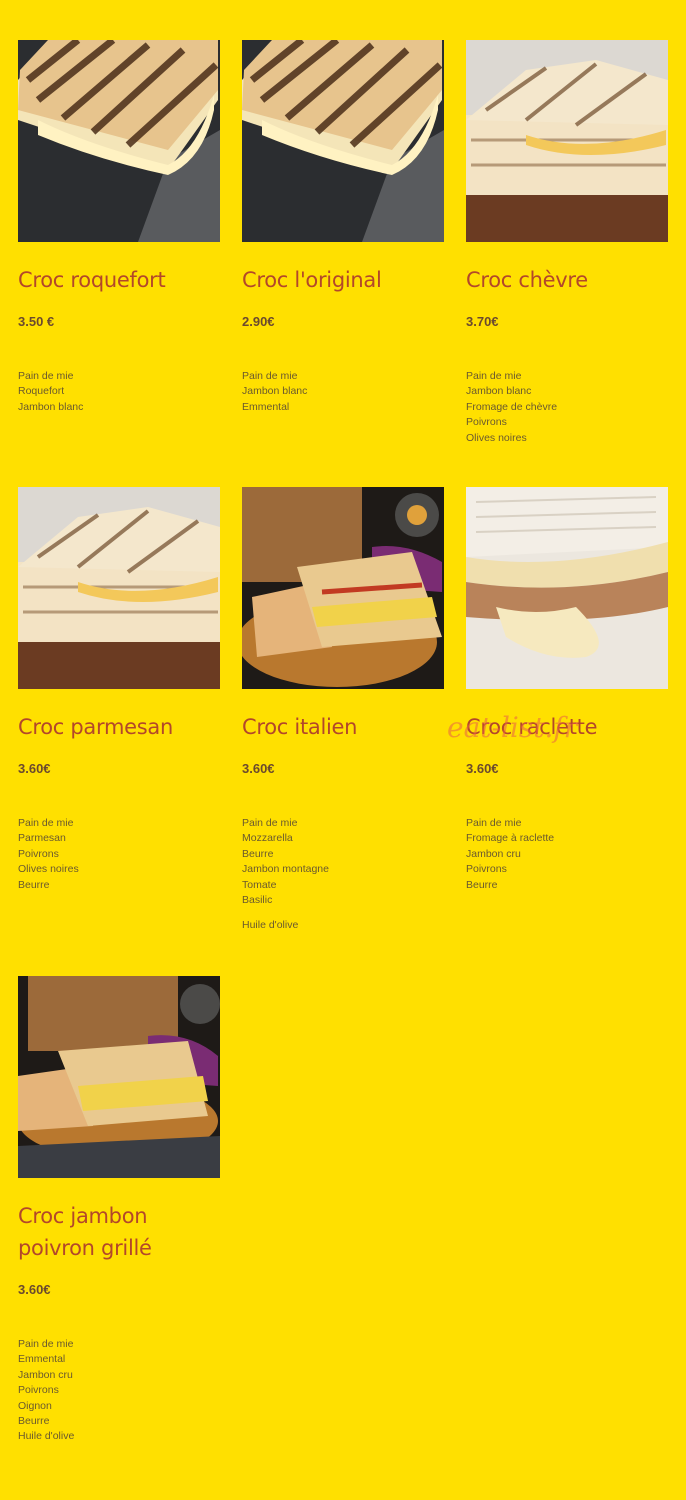 The height and width of the screenshot is (1500, 686). What do you see at coordinates (285, 869) in the screenshot?
I see `ingredient: Jambon montagne` at bounding box center [285, 869].